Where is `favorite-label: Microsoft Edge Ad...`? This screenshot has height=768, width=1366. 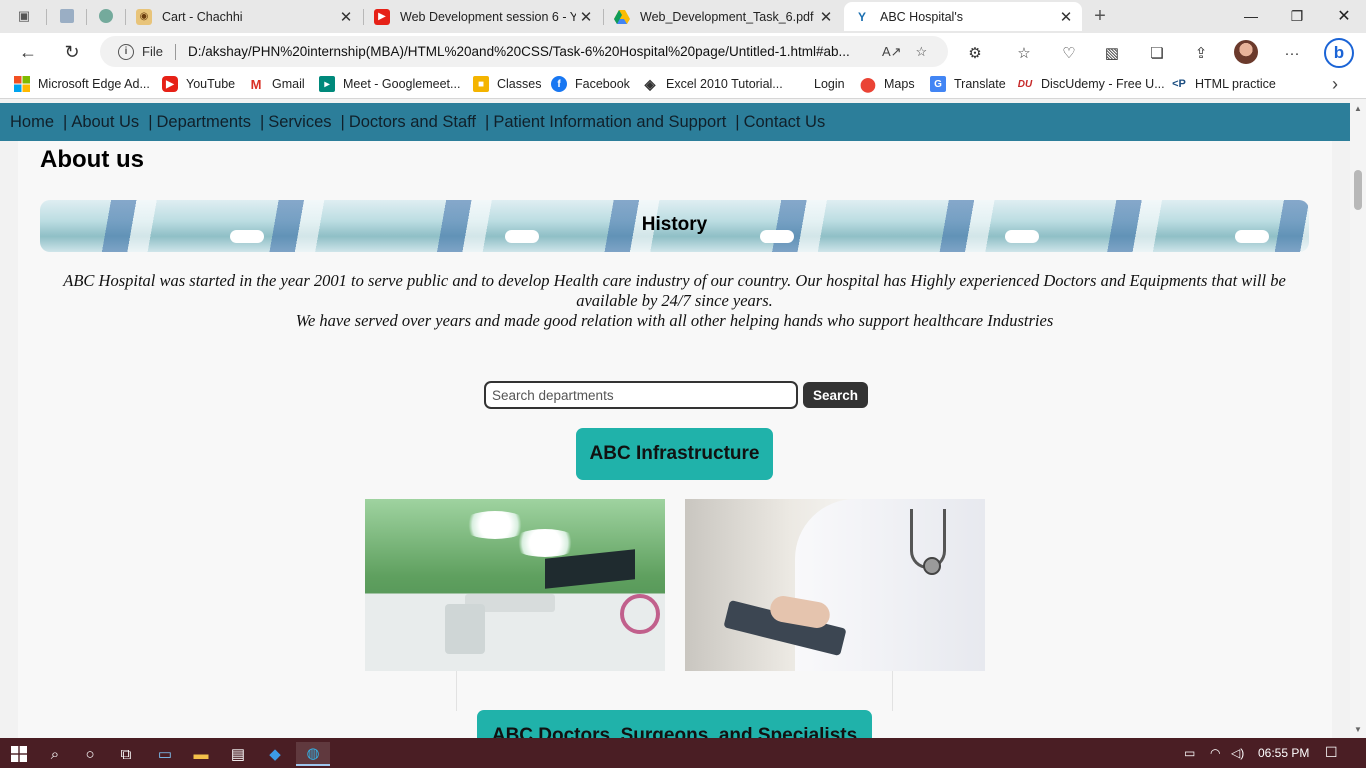 favorite-label: Microsoft Edge Ad... is located at coordinates (94, 84).